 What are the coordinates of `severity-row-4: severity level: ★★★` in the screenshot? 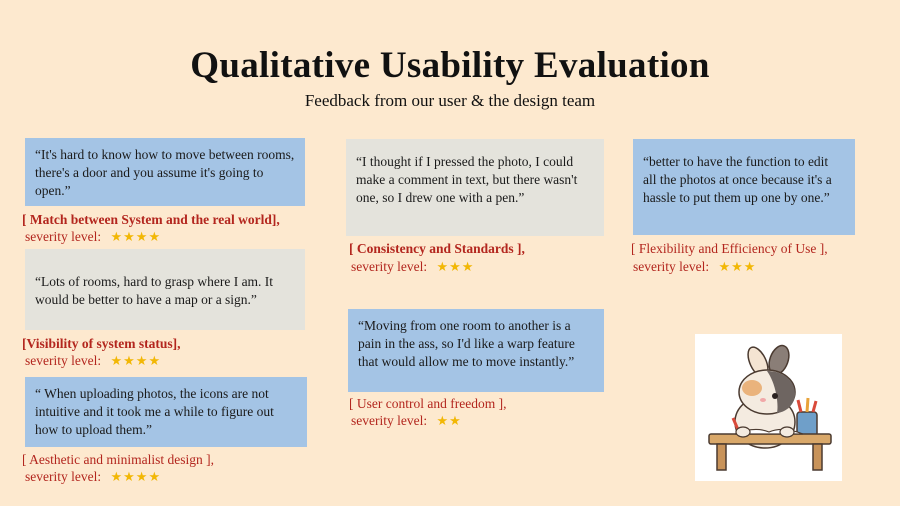 It's located at (412, 267).